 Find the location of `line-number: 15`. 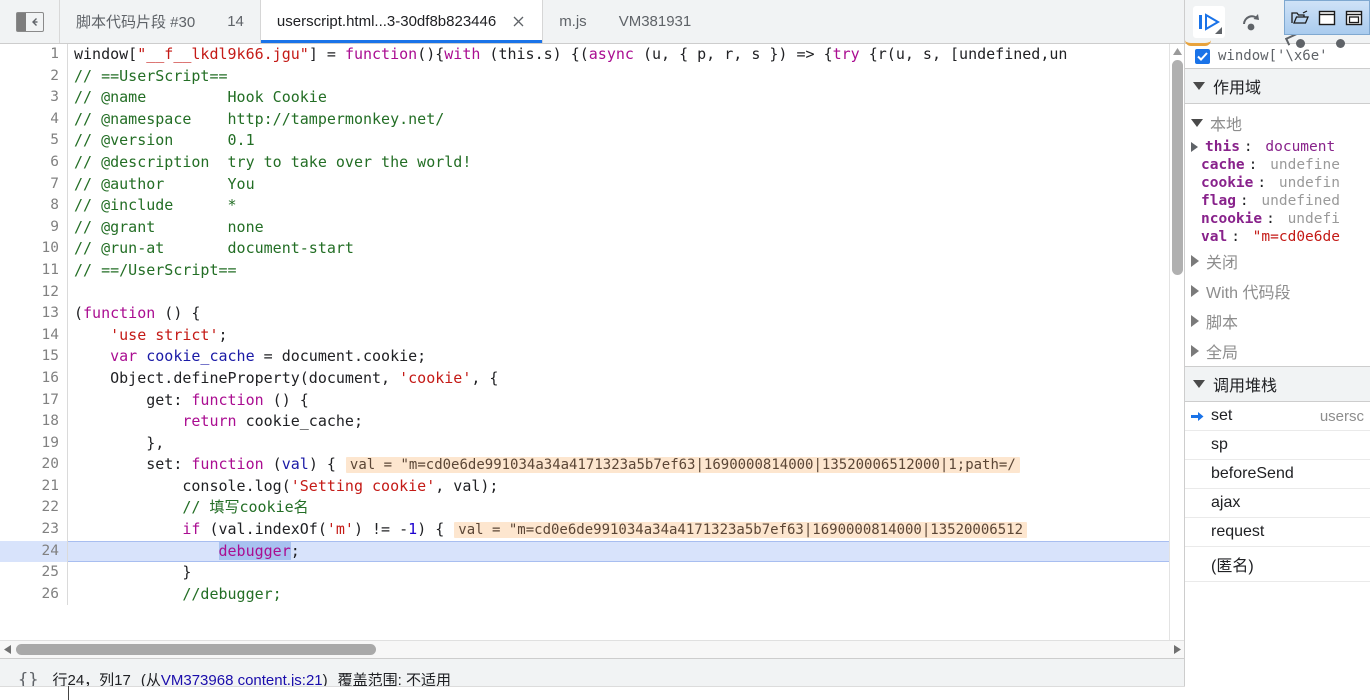

line-number: 15 is located at coordinates (34, 357).